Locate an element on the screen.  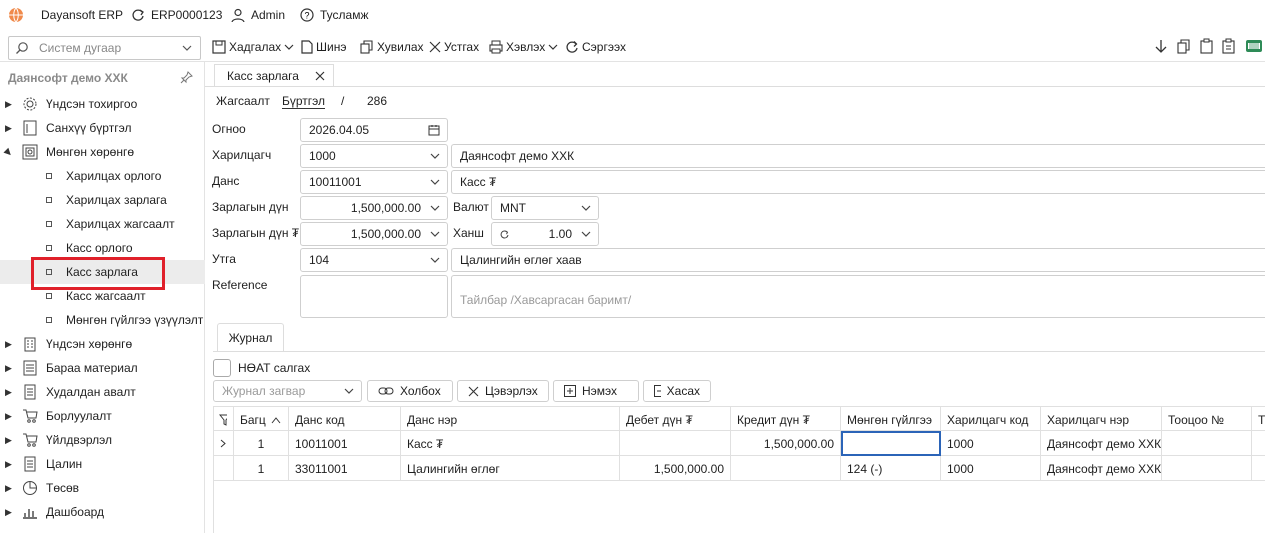
sidebar-item-payroll: ▶ Цалин is located at coordinates (102, 464).